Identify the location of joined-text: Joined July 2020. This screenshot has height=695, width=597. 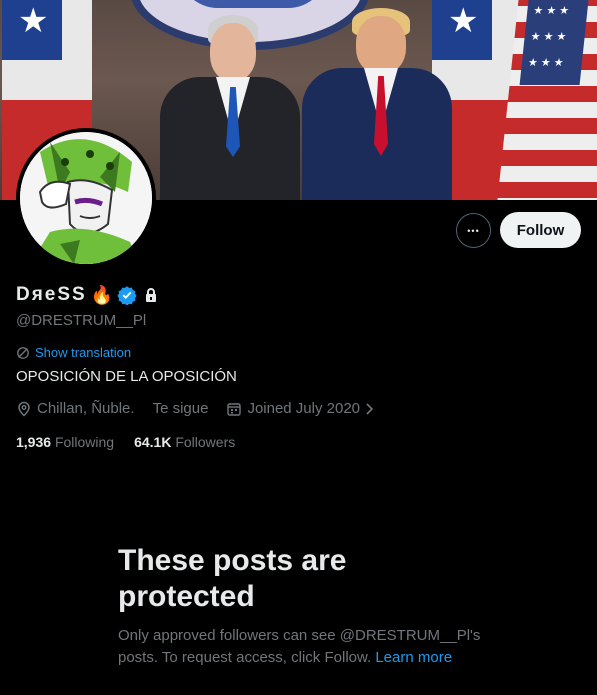
(304, 408).